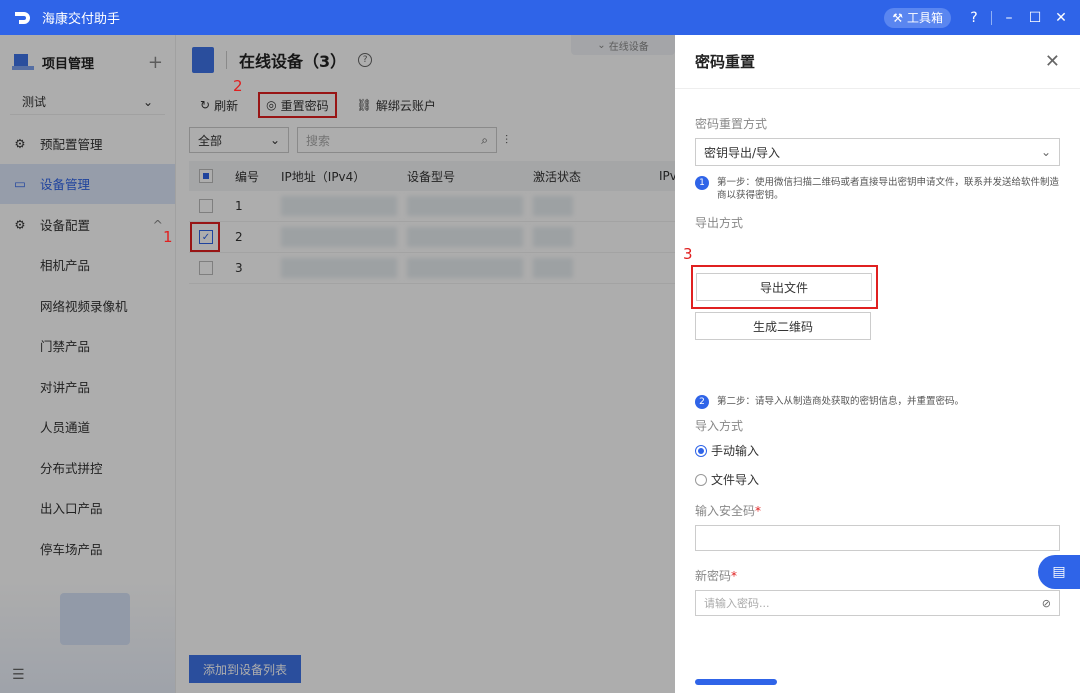  I want to click on refresh-button: ↻ 刷新, so click(219, 105).